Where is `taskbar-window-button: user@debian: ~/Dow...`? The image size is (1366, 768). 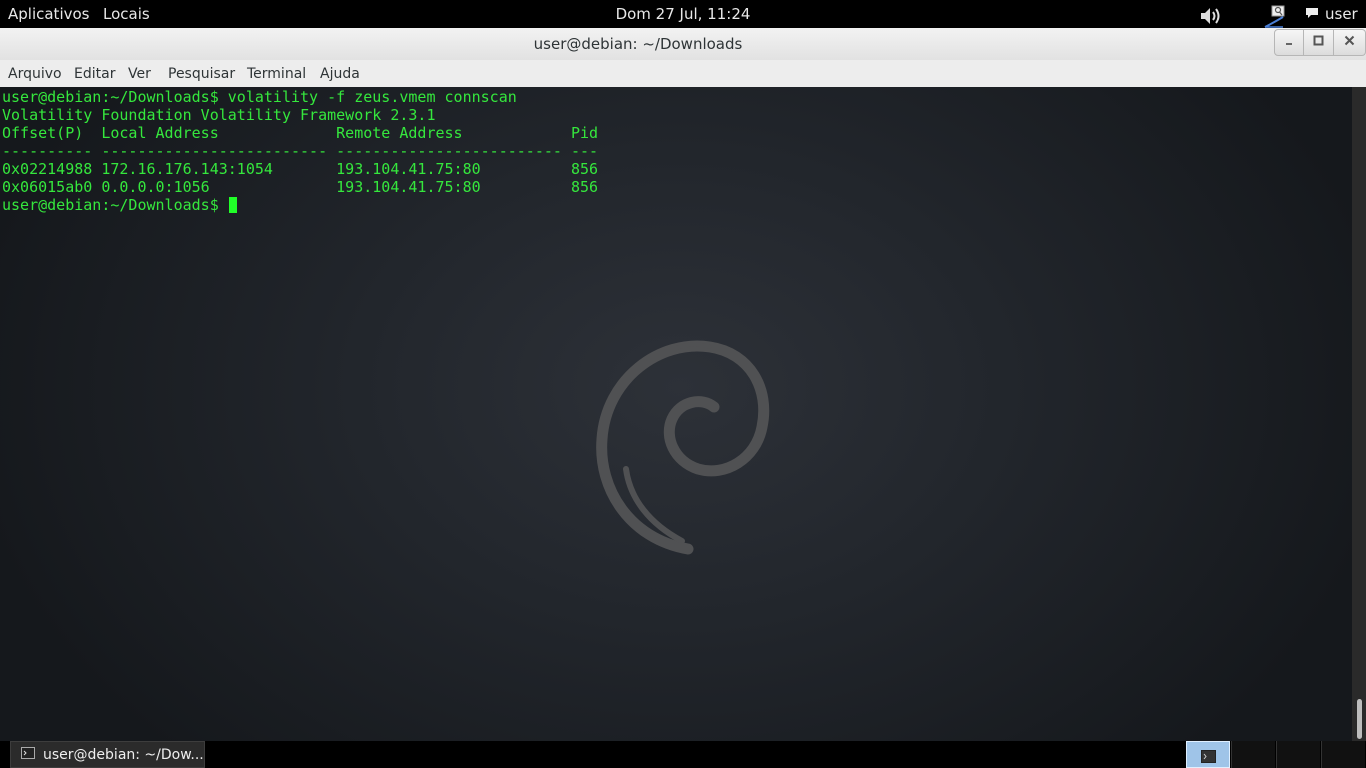 taskbar-window-button: user@debian: ~/Dow... is located at coordinates (107, 754).